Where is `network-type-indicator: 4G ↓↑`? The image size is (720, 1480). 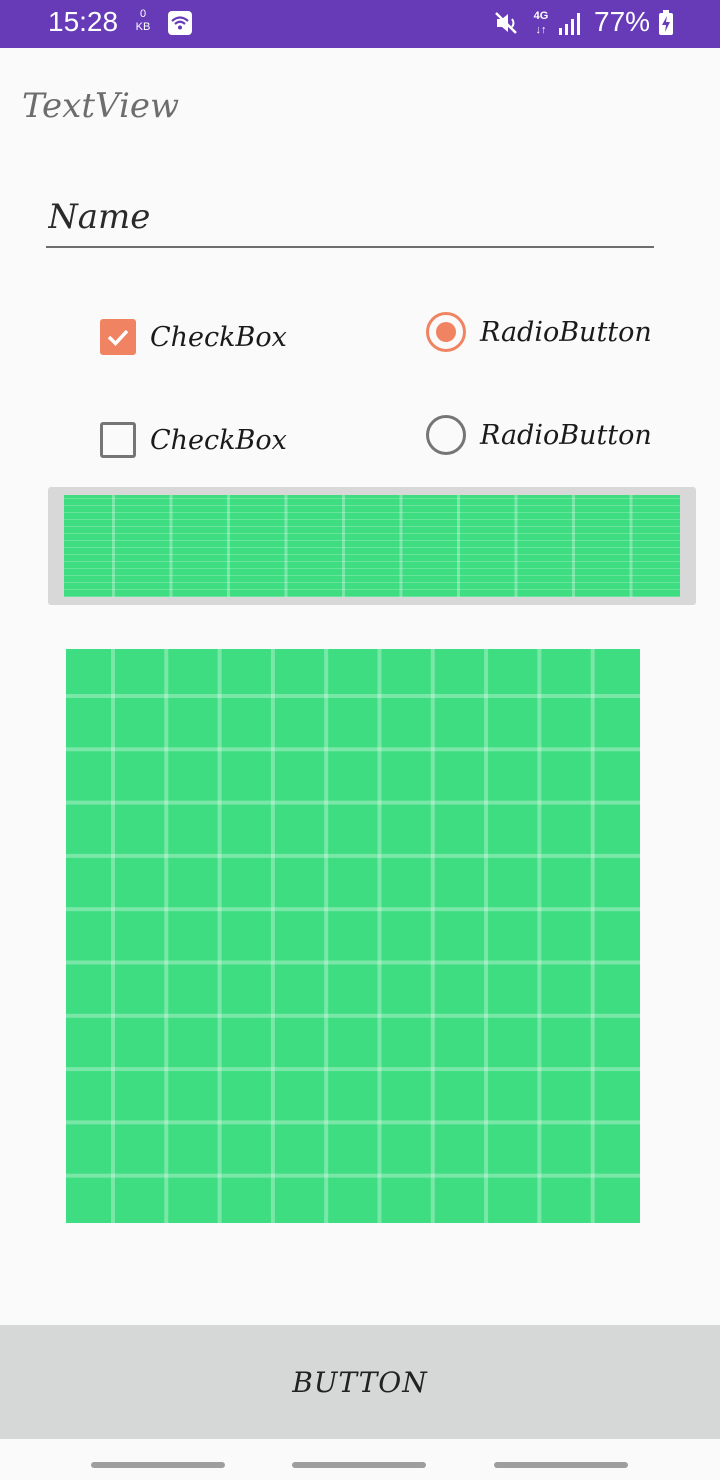
network-type-indicator: 4G ↓↑ is located at coordinates (541, 23).